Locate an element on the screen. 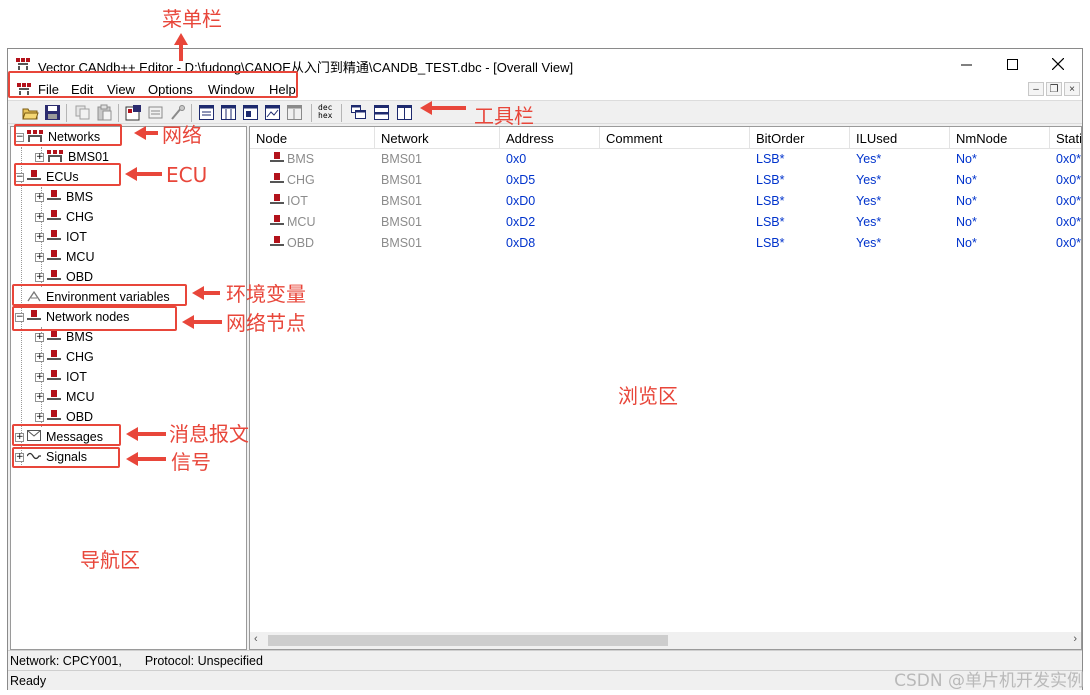  table-cell: 0xD5 is located at coordinates (520, 180).